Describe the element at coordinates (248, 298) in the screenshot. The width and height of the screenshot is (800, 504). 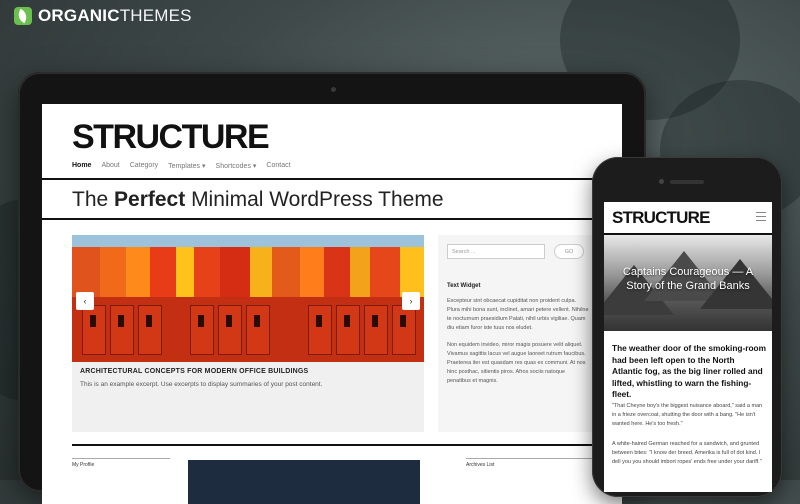
I see `slide-image: ‹ ›` at that location.